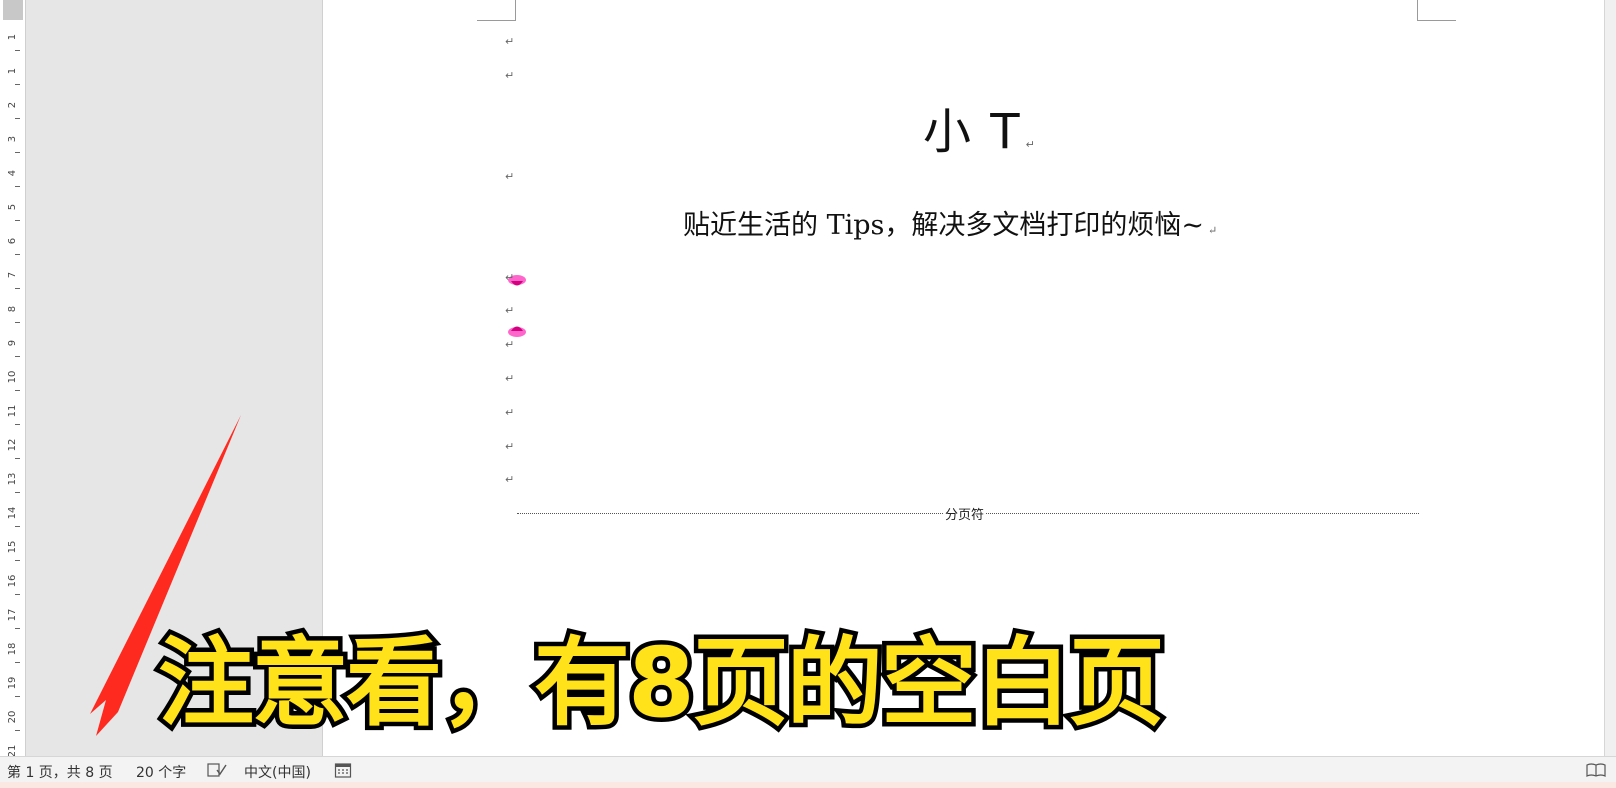 The image size is (1616, 788). Describe the element at coordinates (496, 10) in the screenshot. I see `margin-corner-top-left` at that location.